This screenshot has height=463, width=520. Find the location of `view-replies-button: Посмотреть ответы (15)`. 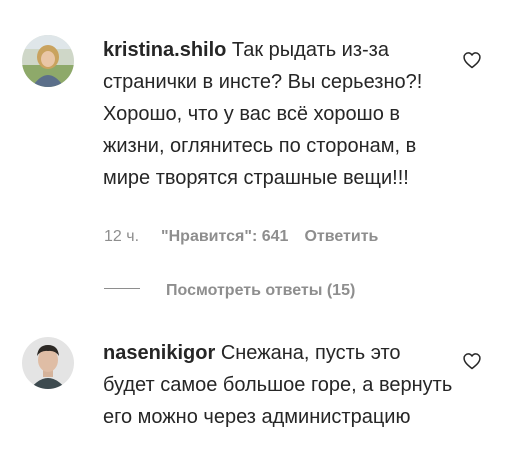

view-replies-button: Посмотреть ответы (15) is located at coordinates (260, 290).